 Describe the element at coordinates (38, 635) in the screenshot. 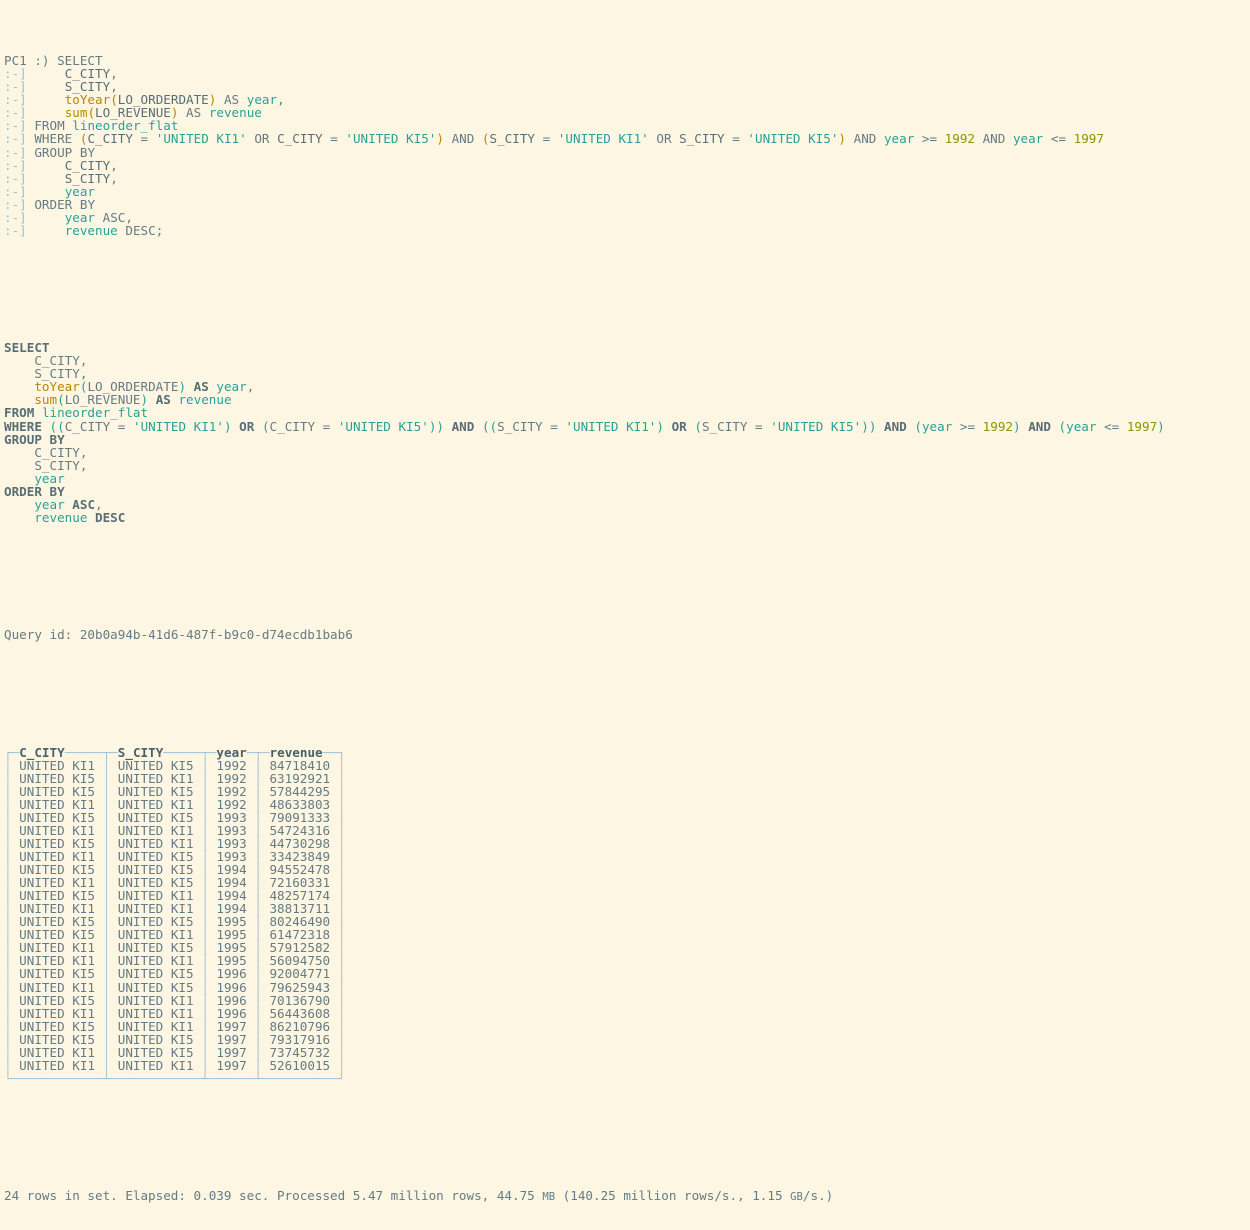

I see `query-id-label: Query id:` at that location.